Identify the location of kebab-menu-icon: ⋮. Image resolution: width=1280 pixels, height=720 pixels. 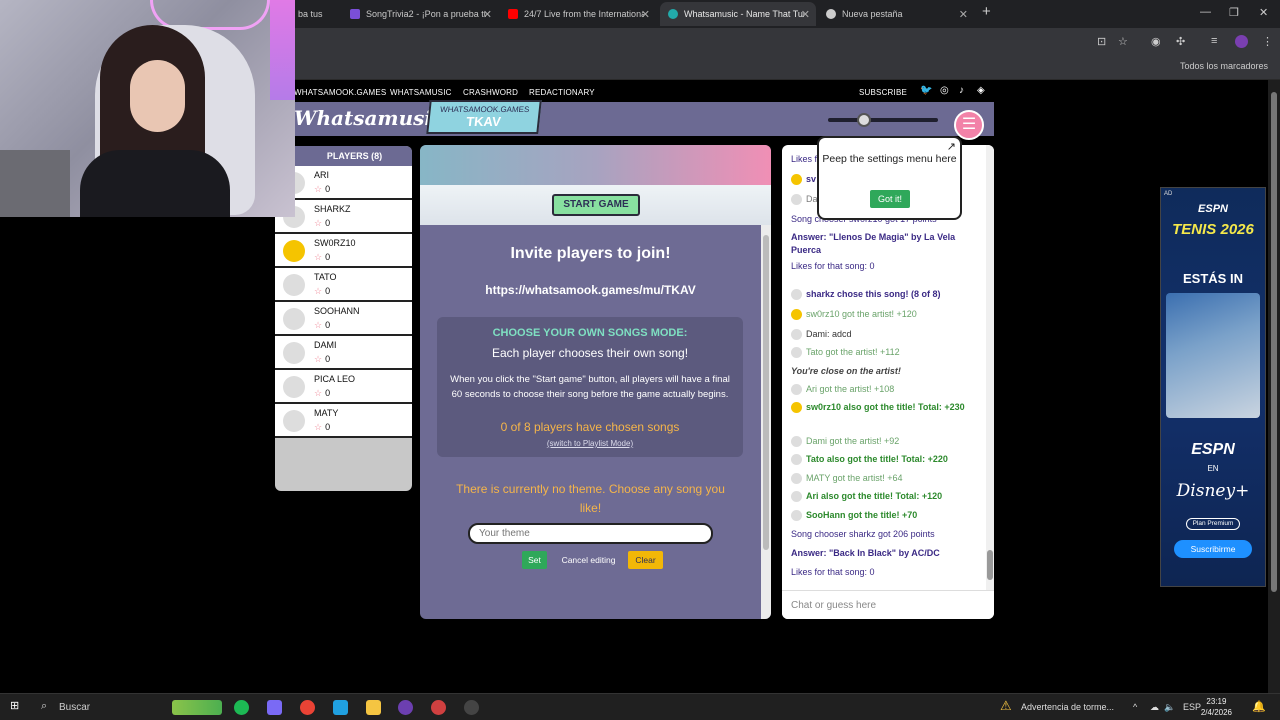
(1267, 41).